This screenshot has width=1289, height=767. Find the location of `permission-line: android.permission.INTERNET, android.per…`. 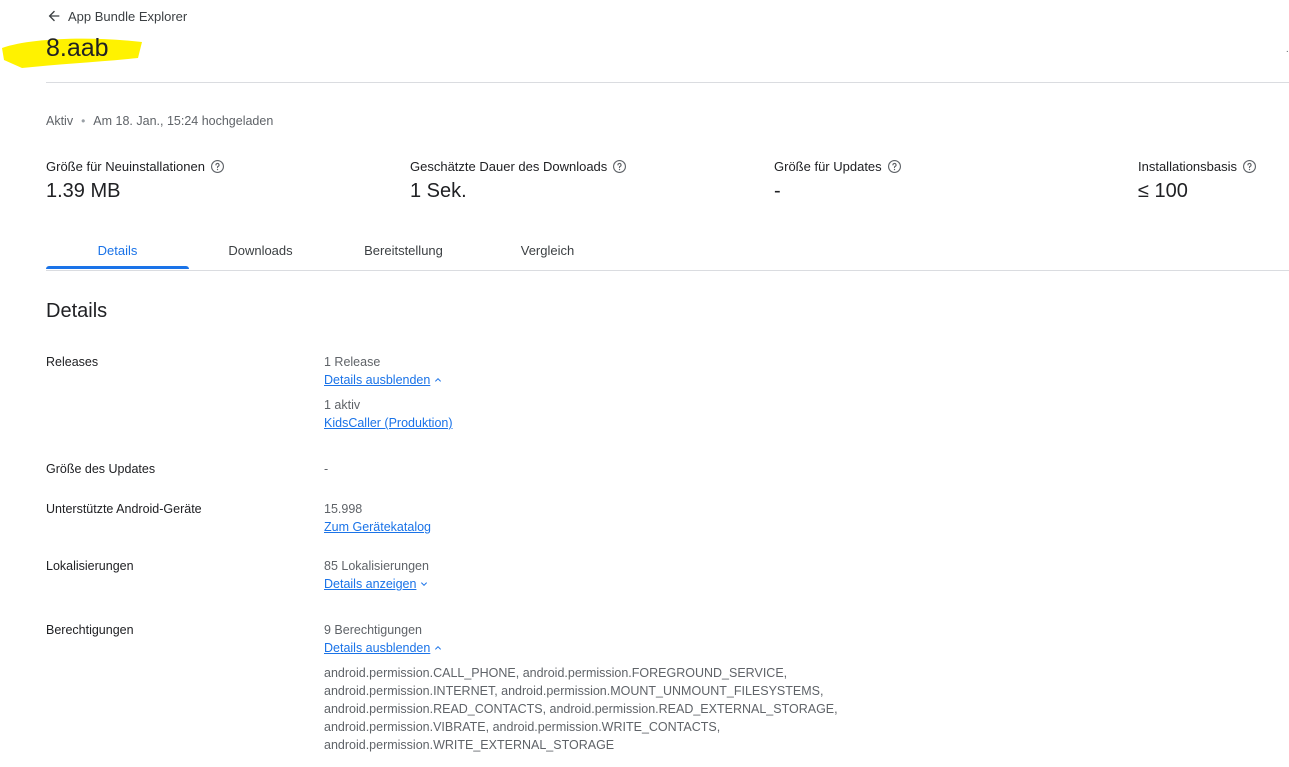

permission-line: android.permission.INTERNET, android.per… is located at coordinates (574, 691).